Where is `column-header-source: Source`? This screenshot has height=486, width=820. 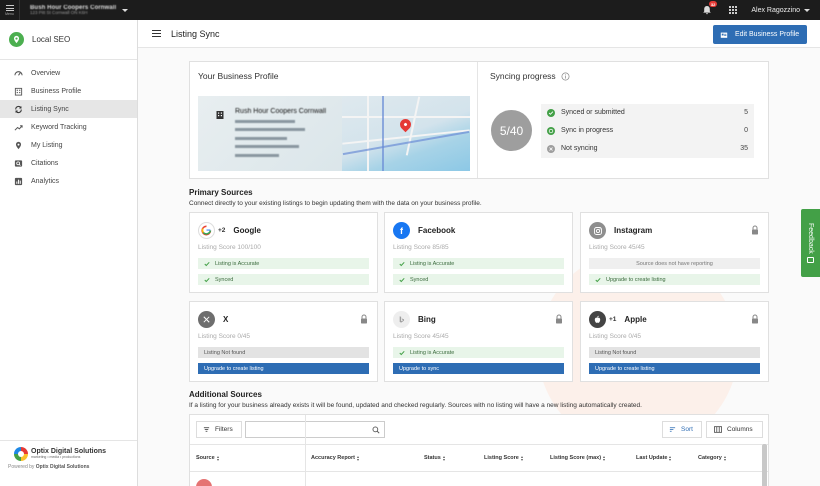 column-header-source: Source is located at coordinates (208, 458).